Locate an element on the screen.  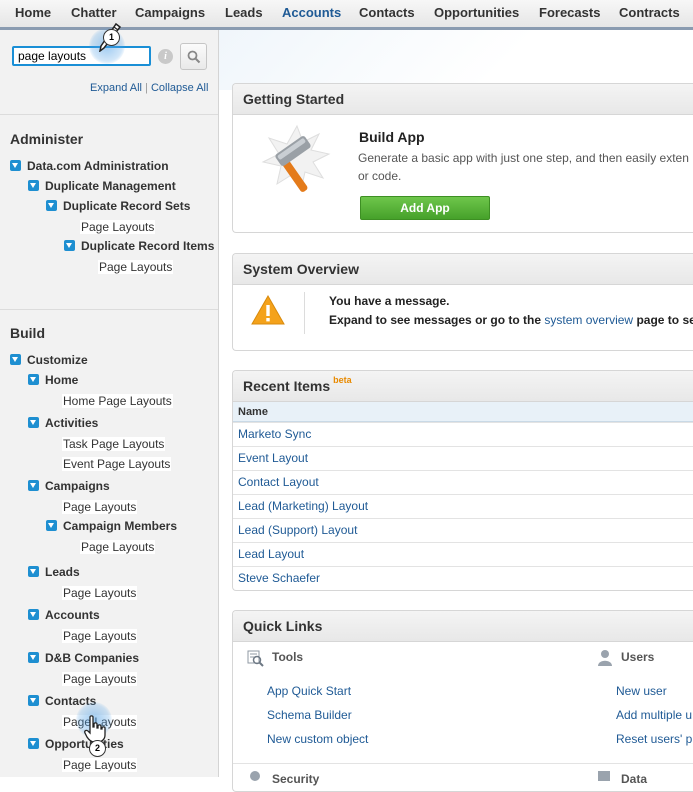
tab-campaigns: Campaigns is located at coordinates (170, 12).